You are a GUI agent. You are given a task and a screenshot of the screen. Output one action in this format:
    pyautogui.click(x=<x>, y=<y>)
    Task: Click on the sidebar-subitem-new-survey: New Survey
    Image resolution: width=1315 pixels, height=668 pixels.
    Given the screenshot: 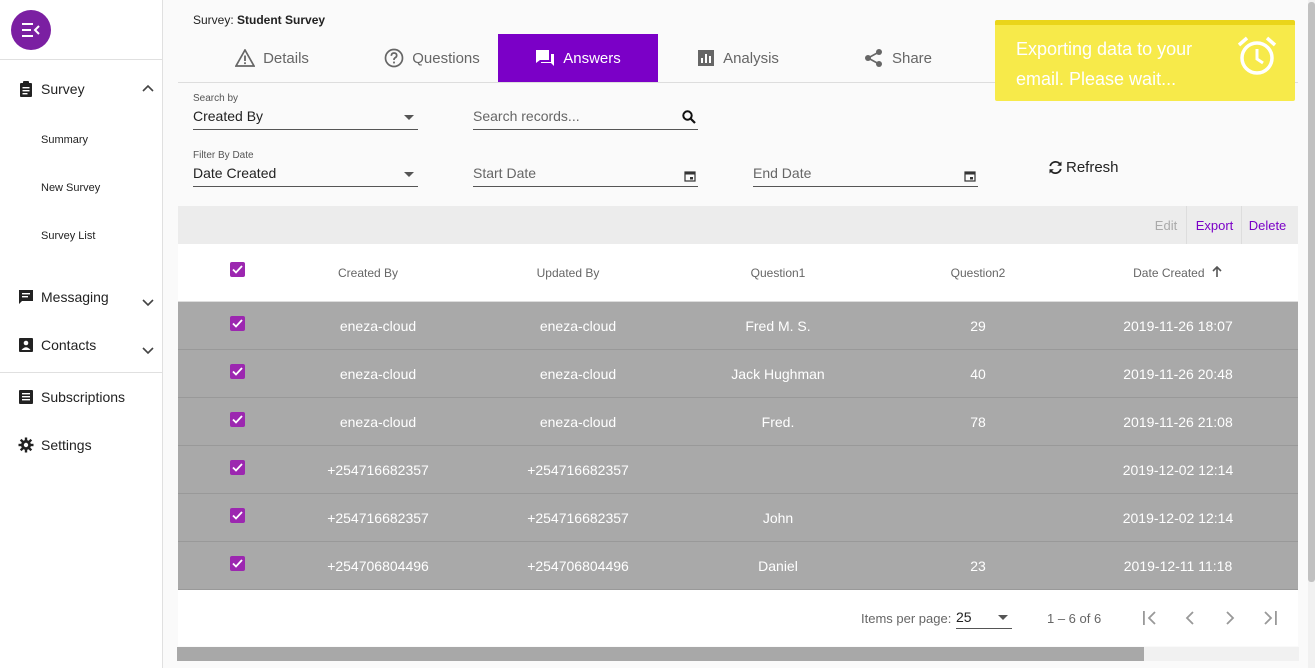 What is the action you would take?
    pyautogui.click(x=70, y=188)
    